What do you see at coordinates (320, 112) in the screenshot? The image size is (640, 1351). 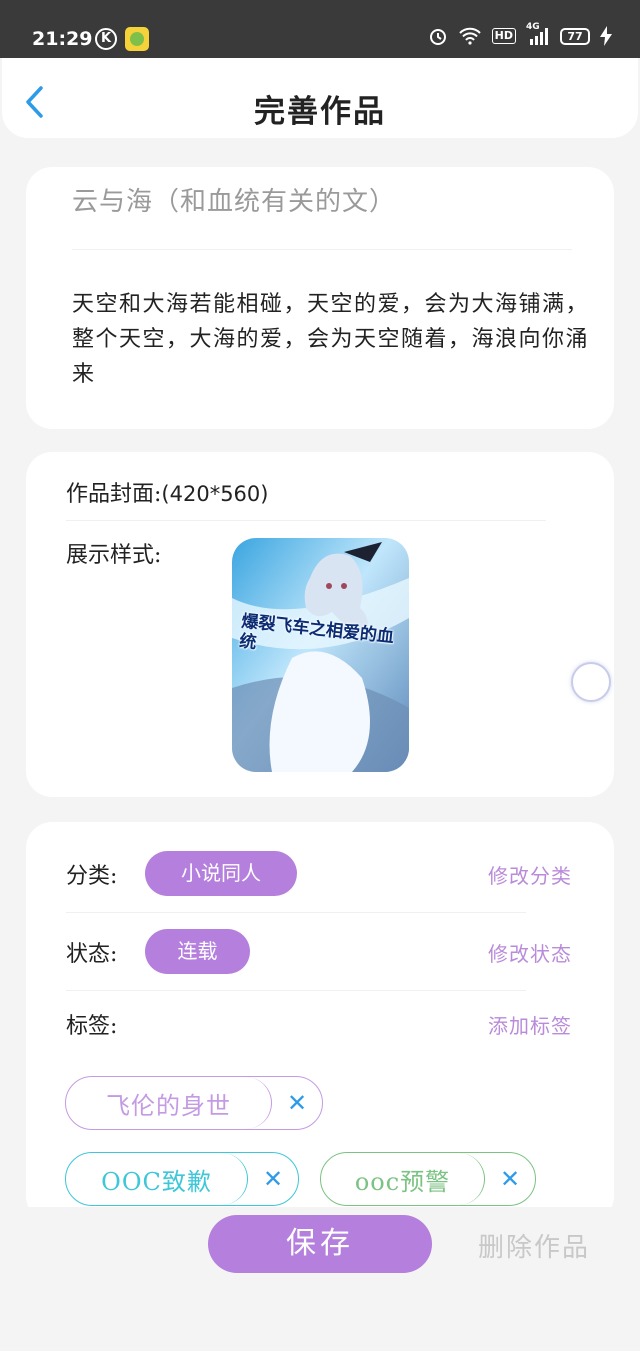 I see `page-title: 完善作品` at bounding box center [320, 112].